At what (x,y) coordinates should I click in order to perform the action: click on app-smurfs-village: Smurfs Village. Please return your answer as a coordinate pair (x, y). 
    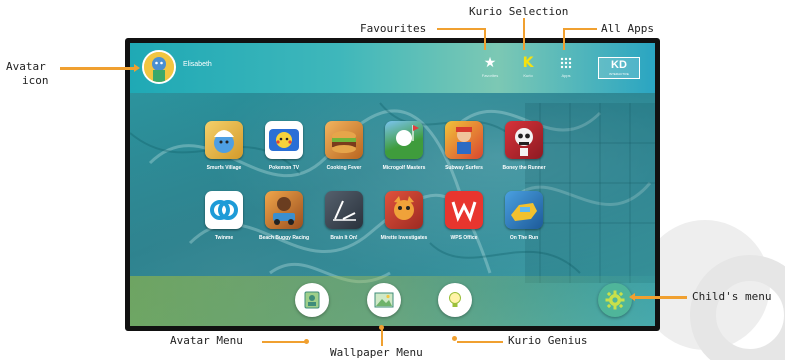
    Looking at the image, I should click on (224, 151).